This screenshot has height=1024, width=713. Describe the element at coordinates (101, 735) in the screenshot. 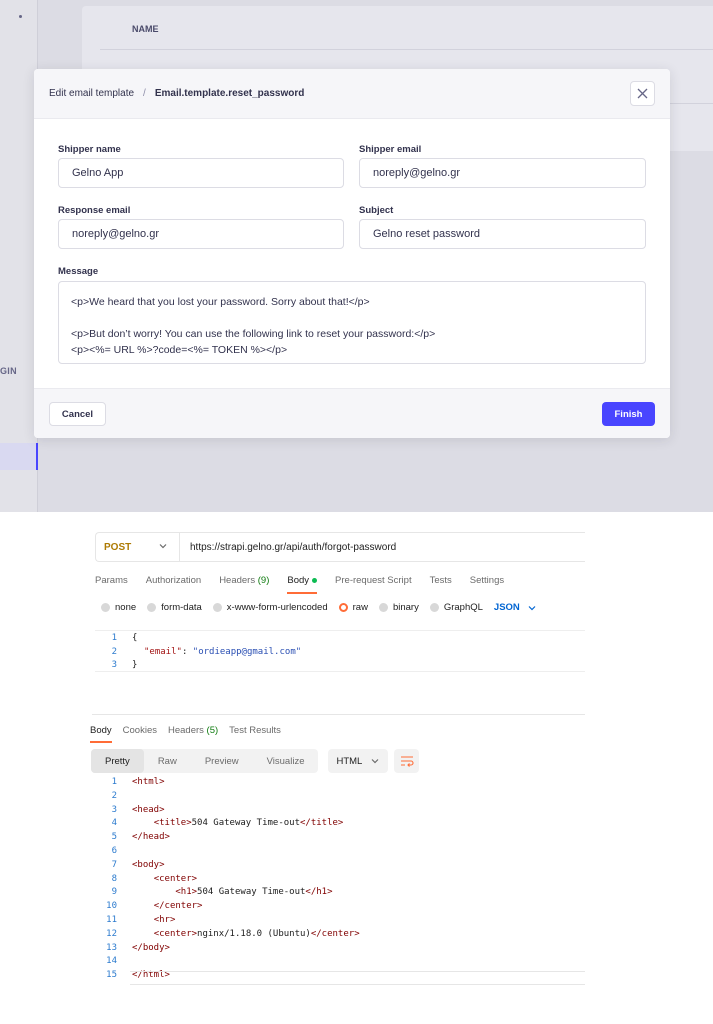

I see `resp-tab-body: Body` at that location.